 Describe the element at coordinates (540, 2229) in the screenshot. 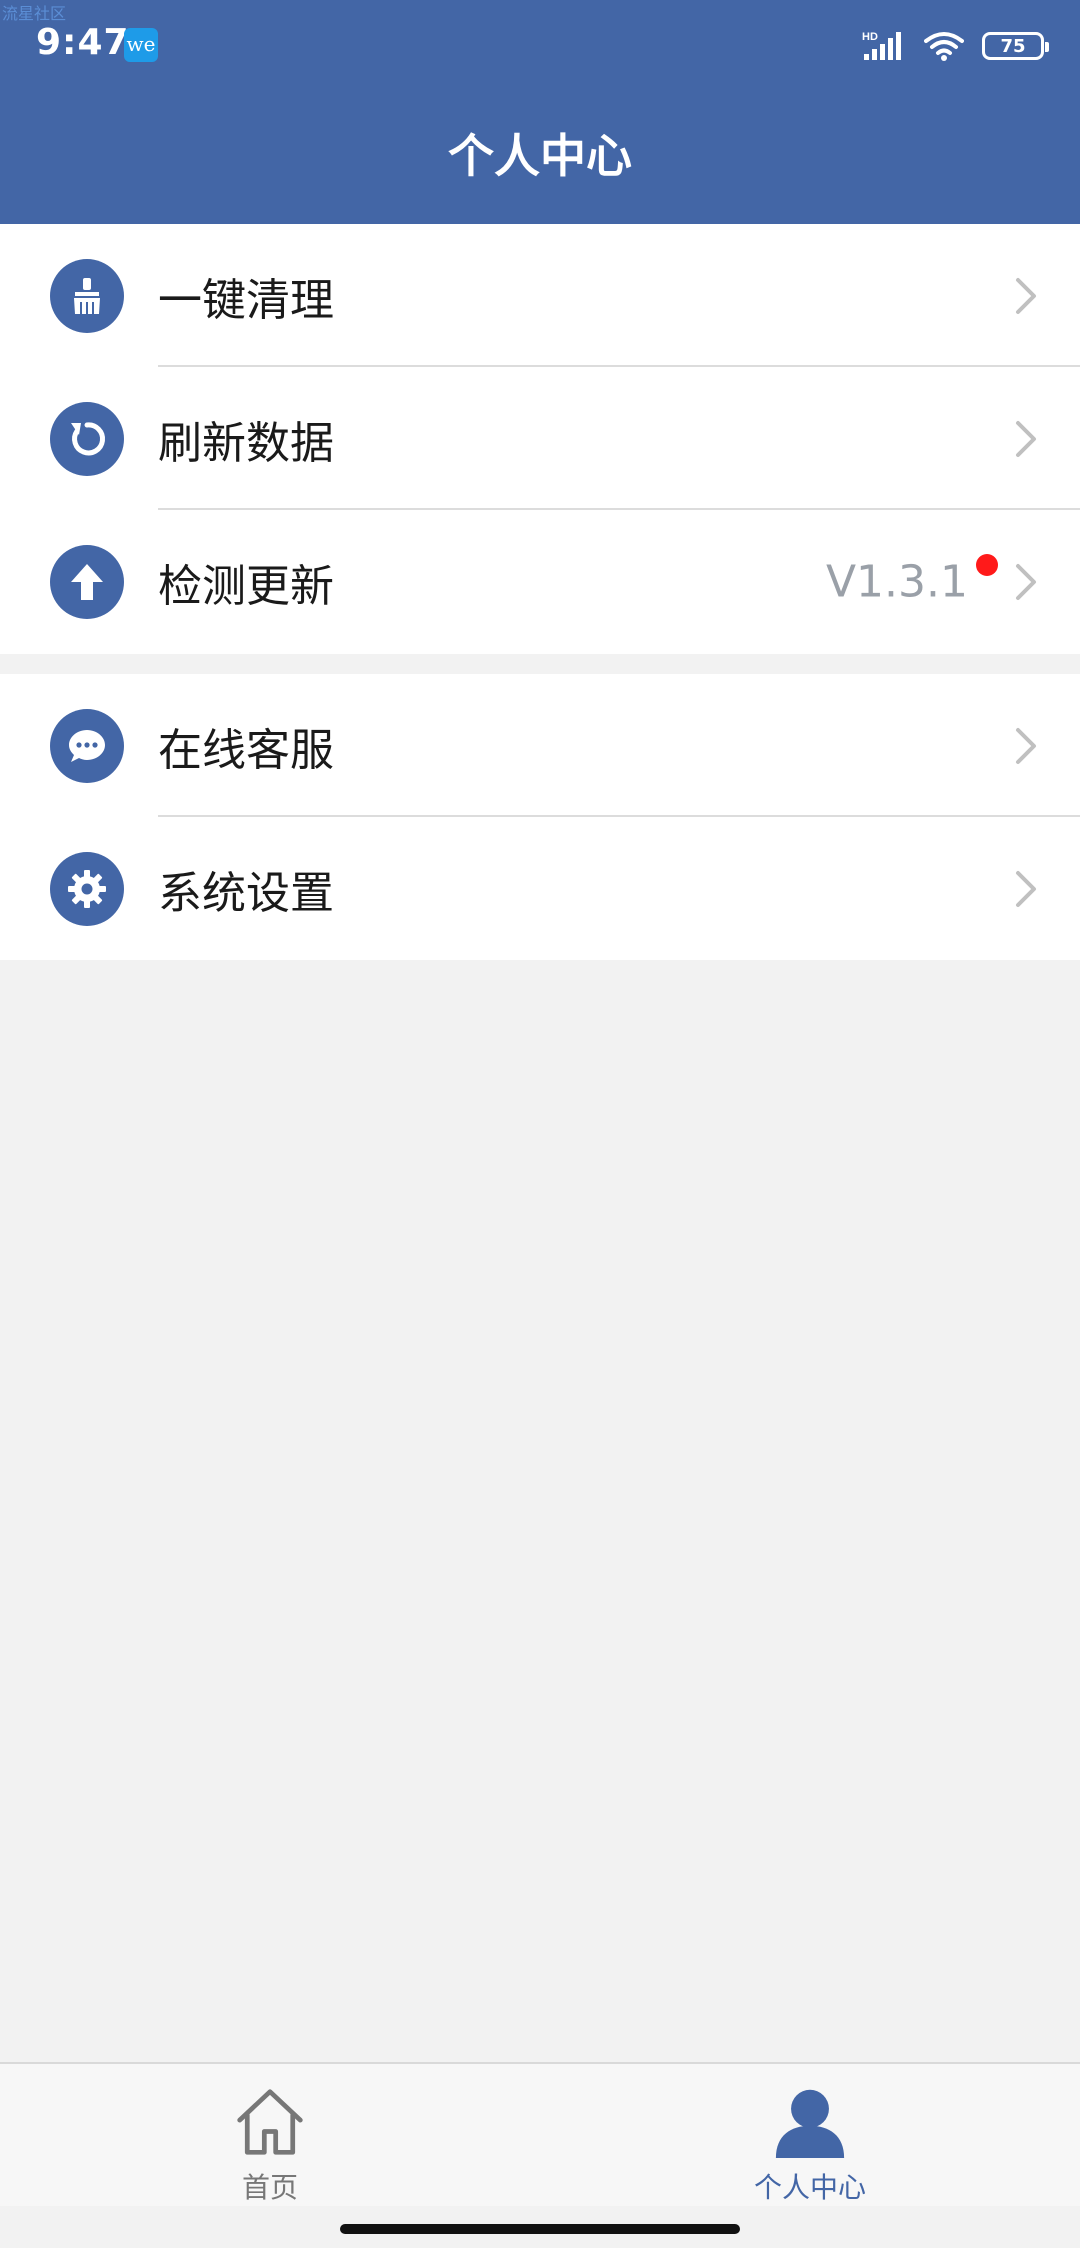

I see `home-indicator` at that location.